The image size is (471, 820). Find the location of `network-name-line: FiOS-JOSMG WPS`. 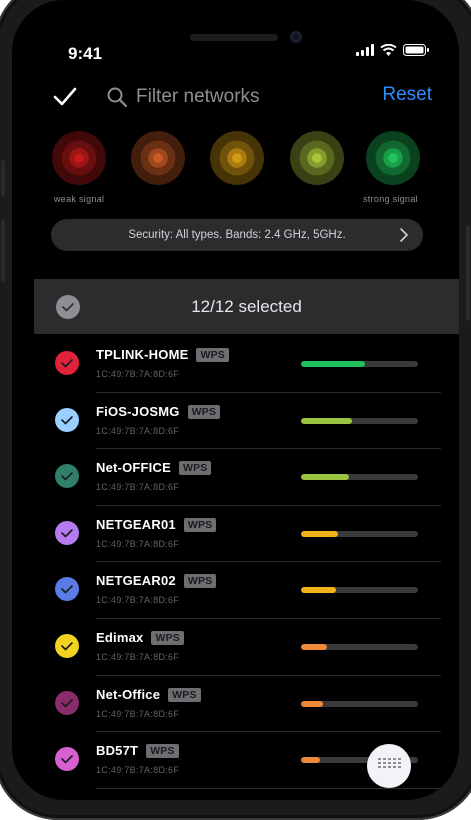

network-name-line: FiOS-JOSMG WPS is located at coordinates (158, 411).